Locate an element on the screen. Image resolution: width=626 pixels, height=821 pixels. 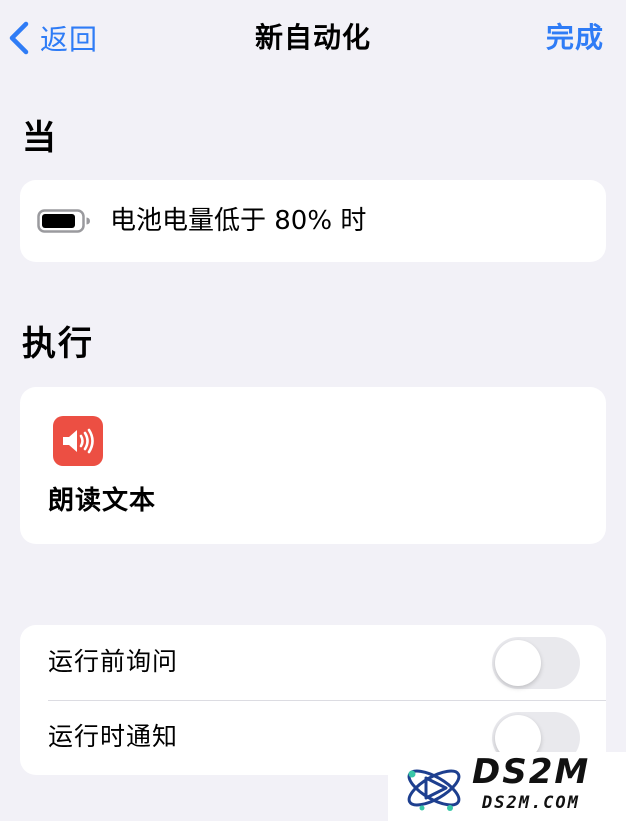
battery-icon is located at coordinates (63, 221).